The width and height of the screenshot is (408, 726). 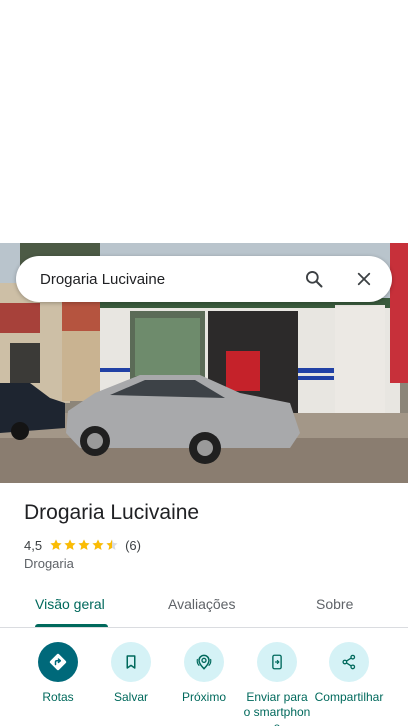 What do you see at coordinates (349, 697) in the screenshot?
I see `share-label: Compartilhar` at bounding box center [349, 697].